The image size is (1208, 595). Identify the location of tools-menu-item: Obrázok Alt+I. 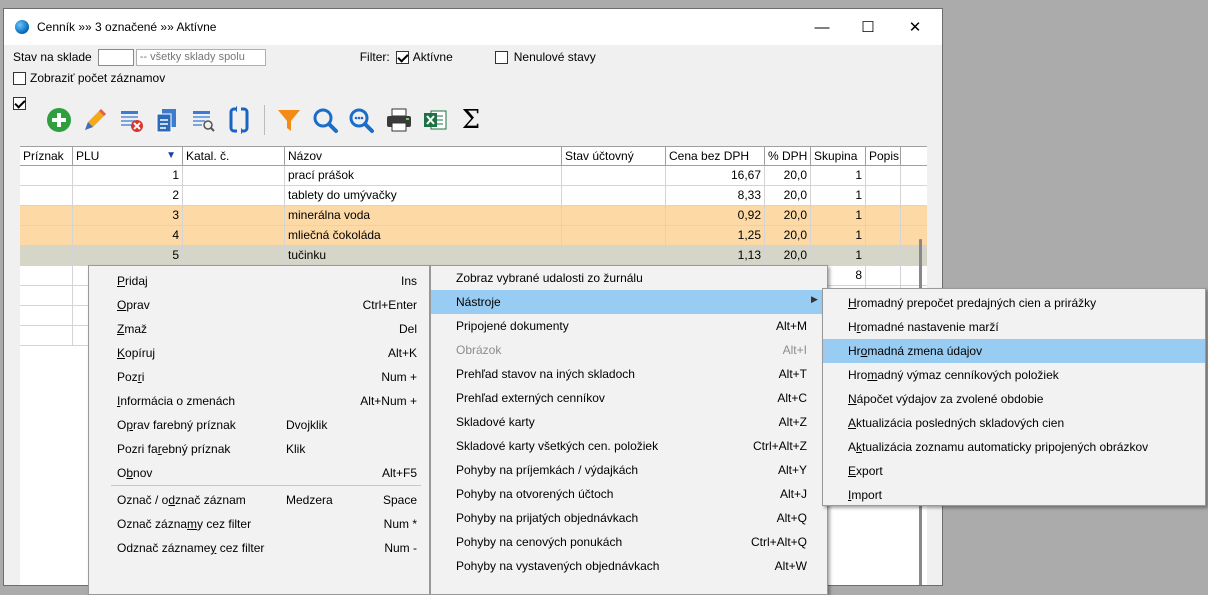
(629, 350).